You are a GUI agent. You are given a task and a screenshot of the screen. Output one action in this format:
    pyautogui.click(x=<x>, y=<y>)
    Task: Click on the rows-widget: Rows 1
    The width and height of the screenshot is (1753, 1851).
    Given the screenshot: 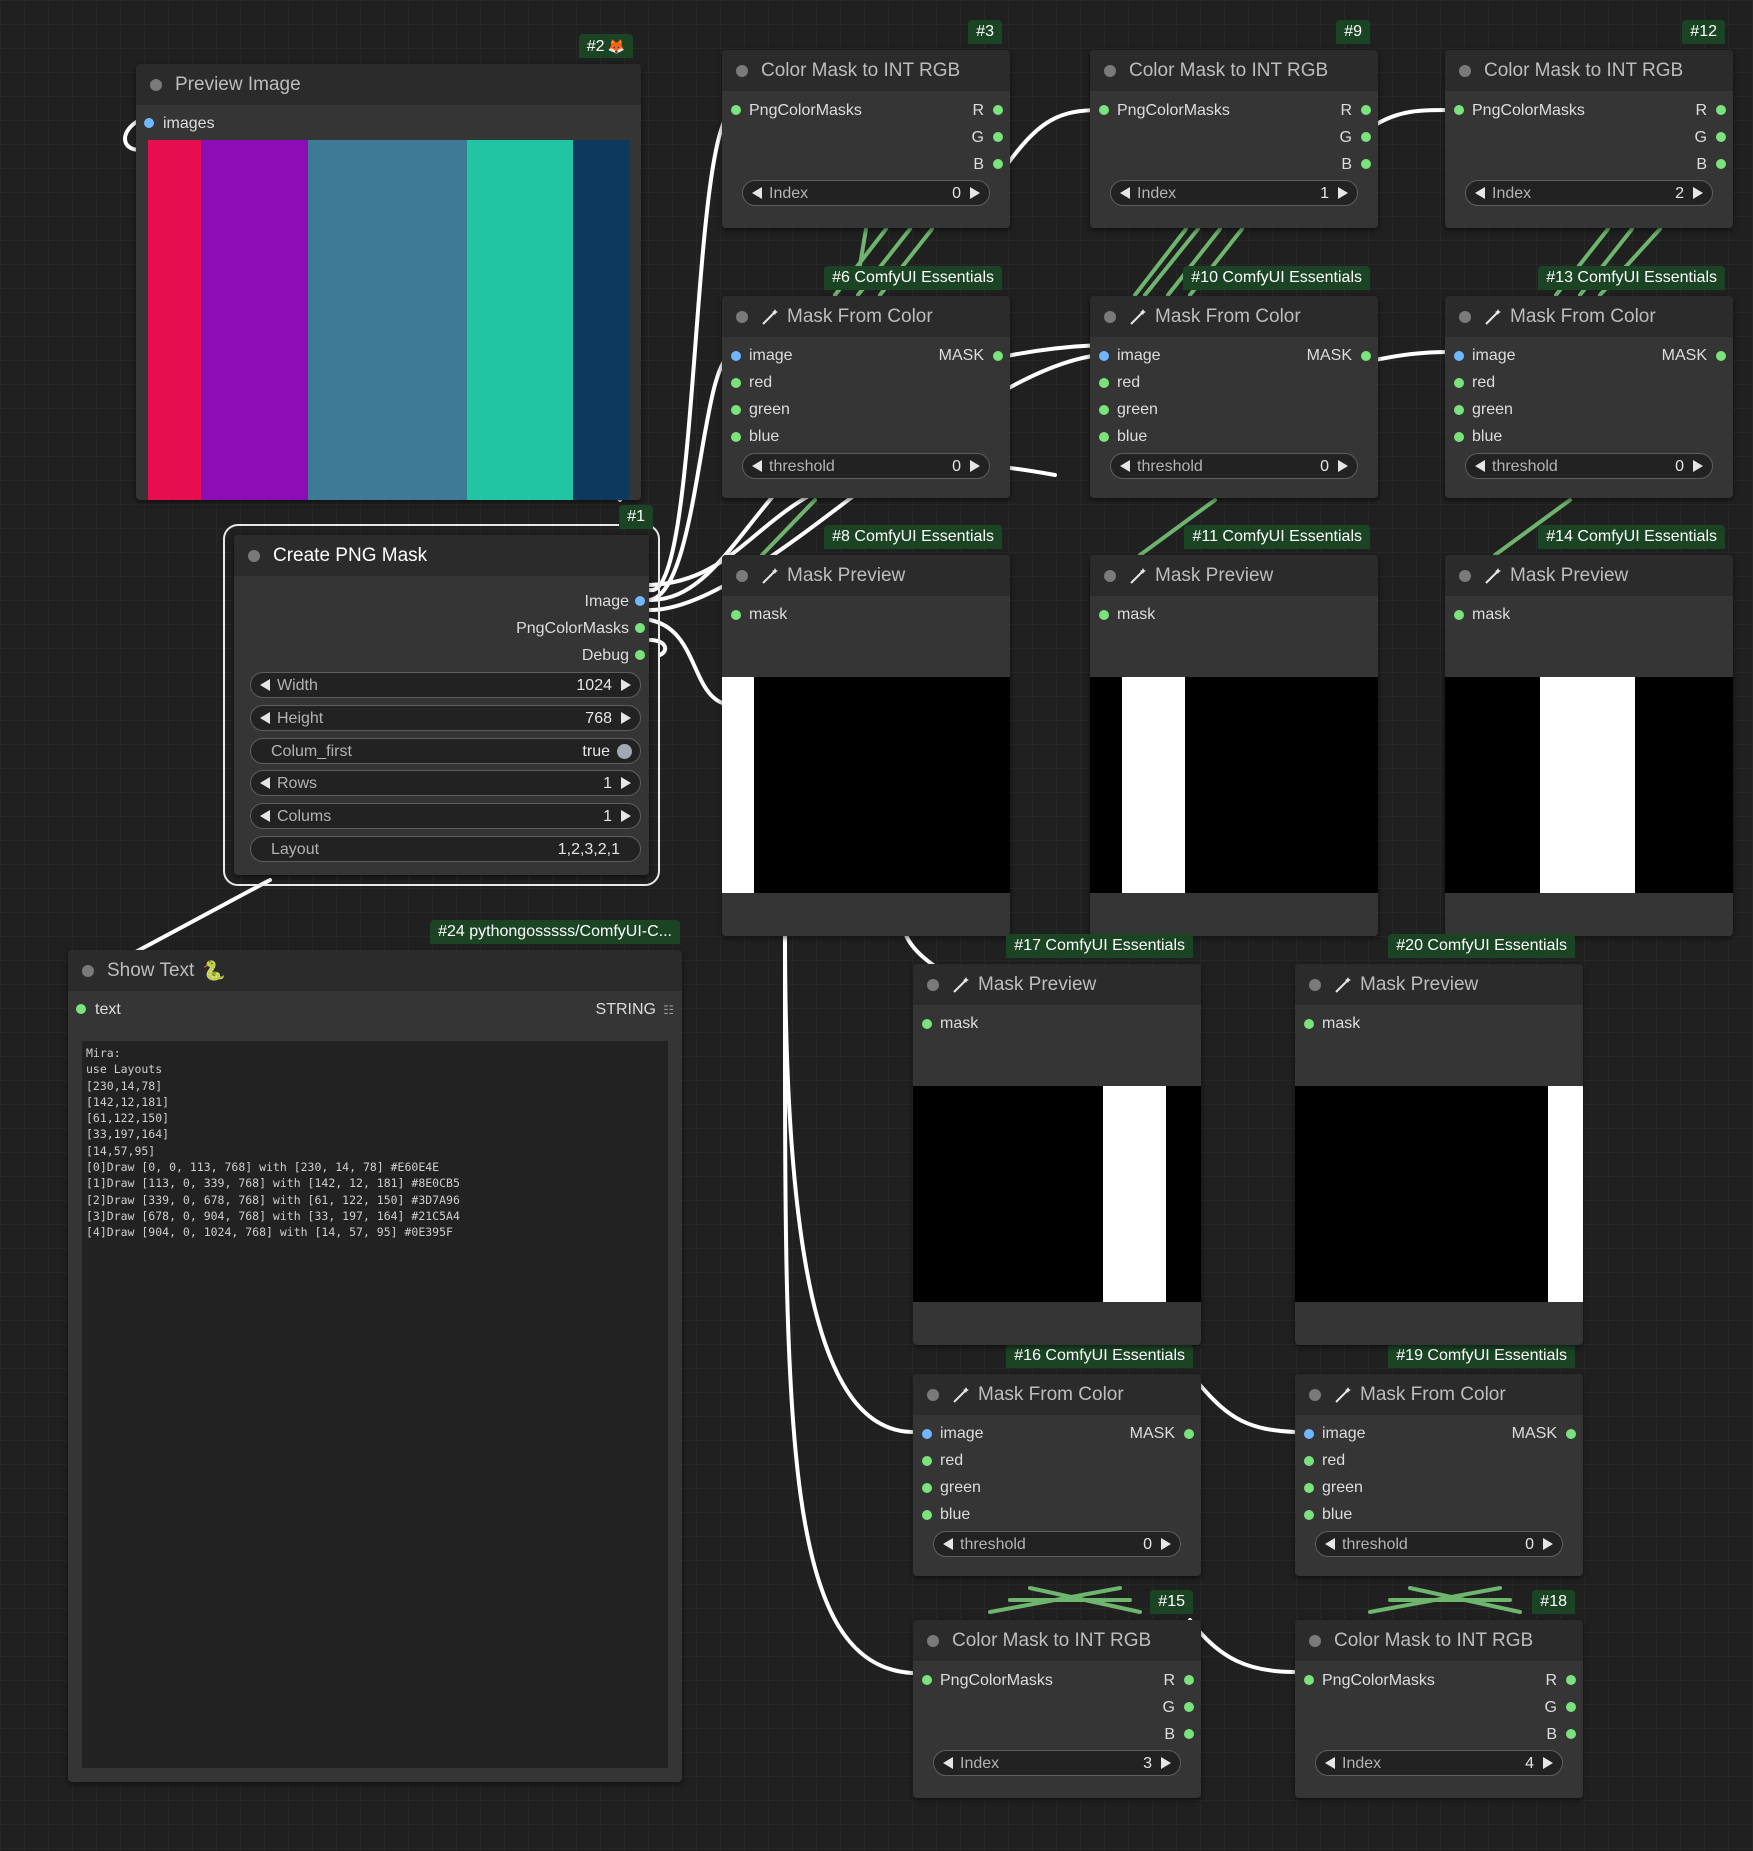 What is the action you would take?
    pyautogui.click(x=445, y=783)
    